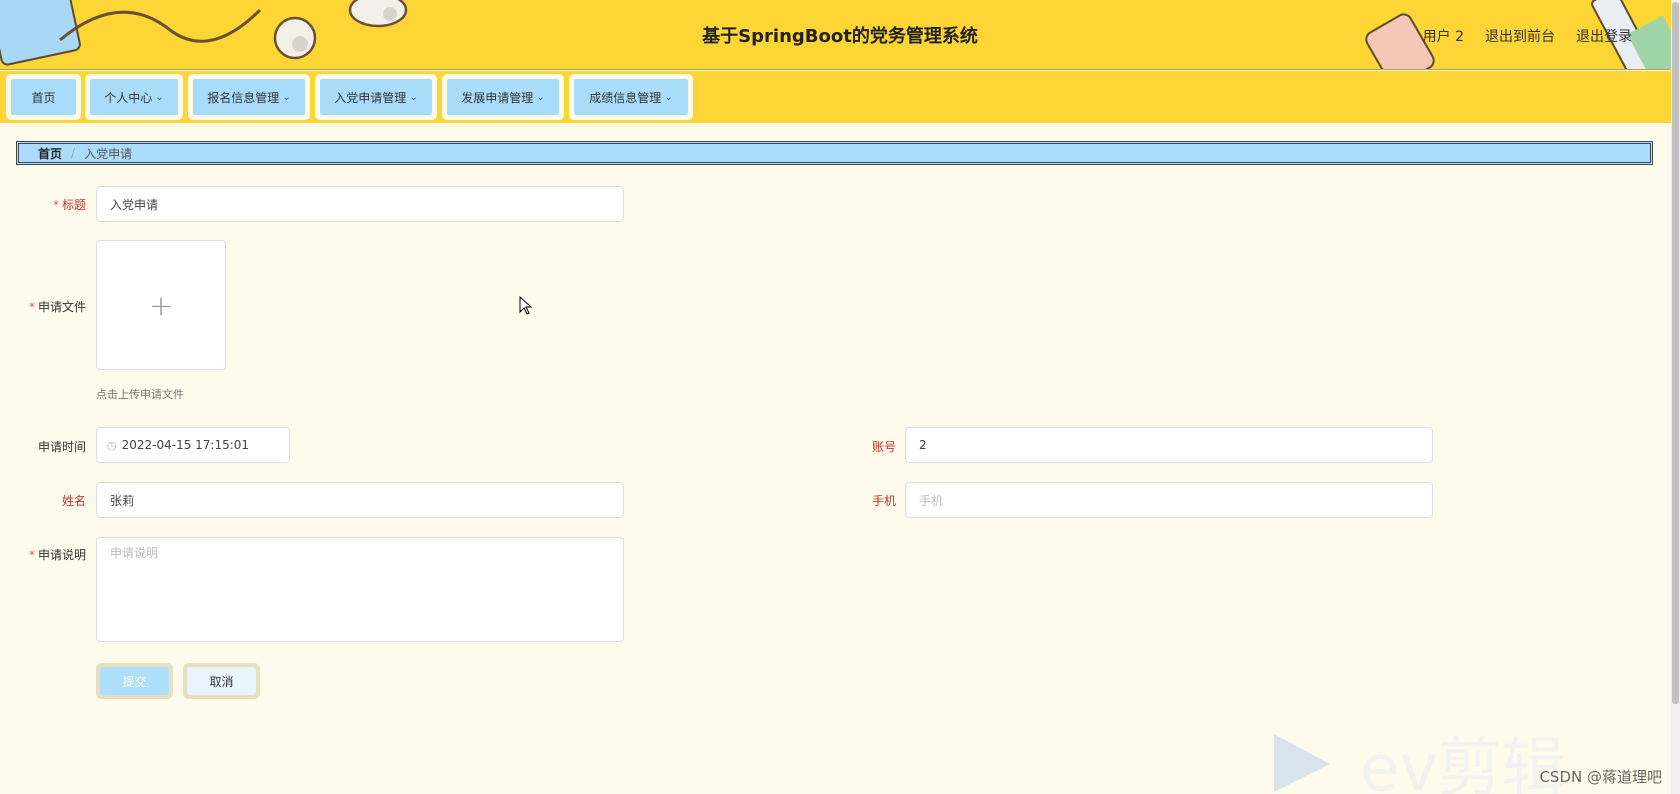  What do you see at coordinates (1604, 36) in the screenshot?
I see `logout-link: 退出登录` at bounding box center [1604, 36].